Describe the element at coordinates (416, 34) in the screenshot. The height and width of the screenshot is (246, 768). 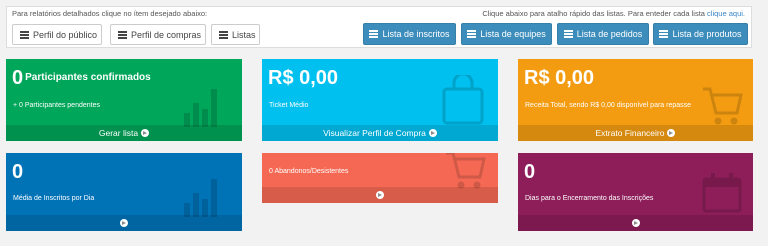
I see `registrants-list-label: Lista de inscritos` at that location.